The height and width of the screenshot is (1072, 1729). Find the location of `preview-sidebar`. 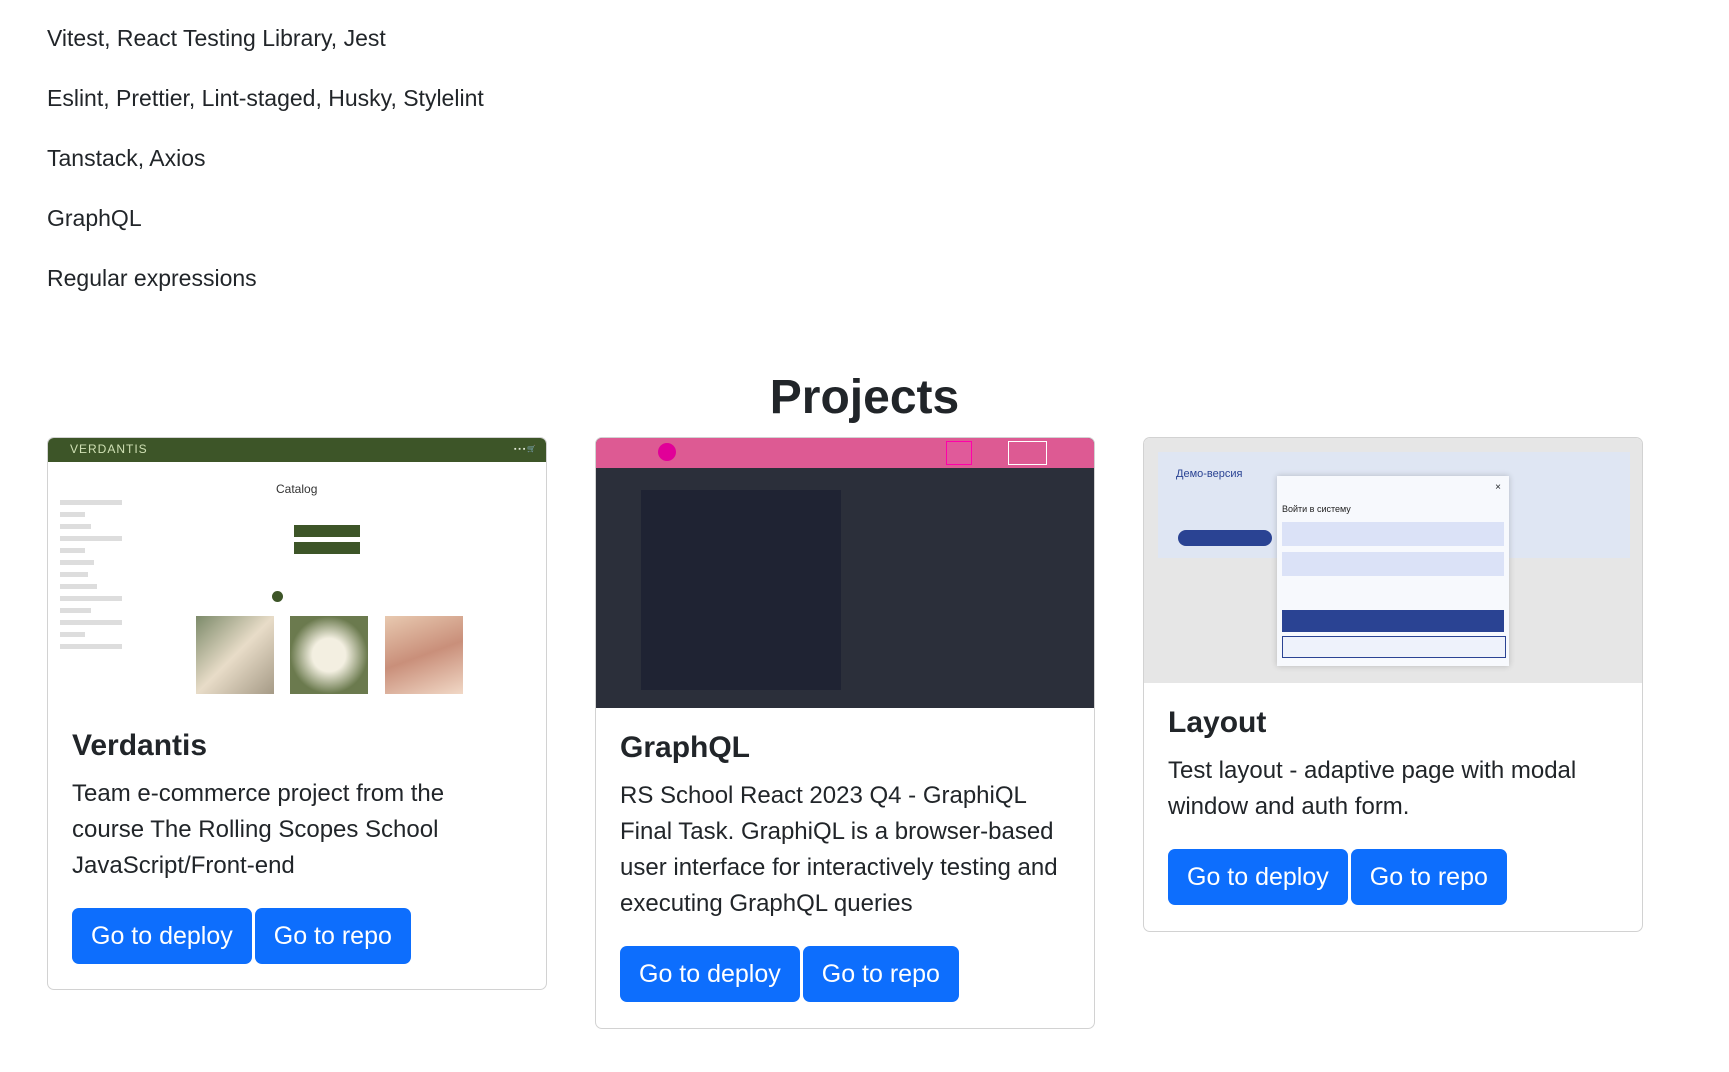

preview-sidebar is located at coordinates (91, 578).